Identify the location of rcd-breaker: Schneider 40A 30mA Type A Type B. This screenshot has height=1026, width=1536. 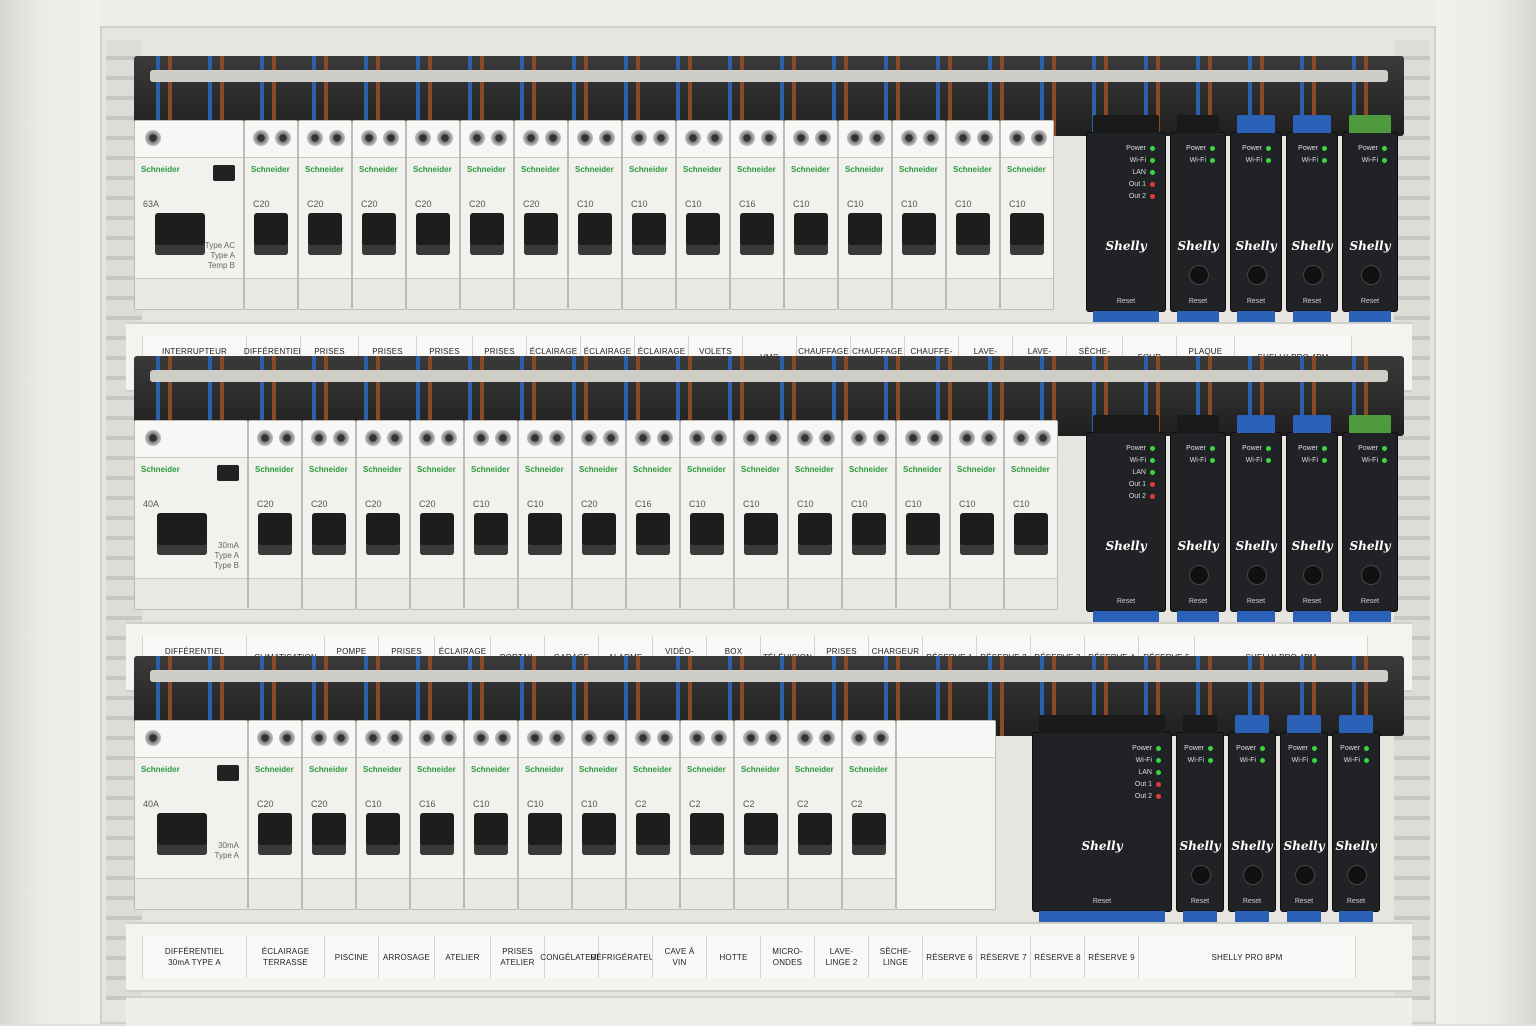
(191, 515).